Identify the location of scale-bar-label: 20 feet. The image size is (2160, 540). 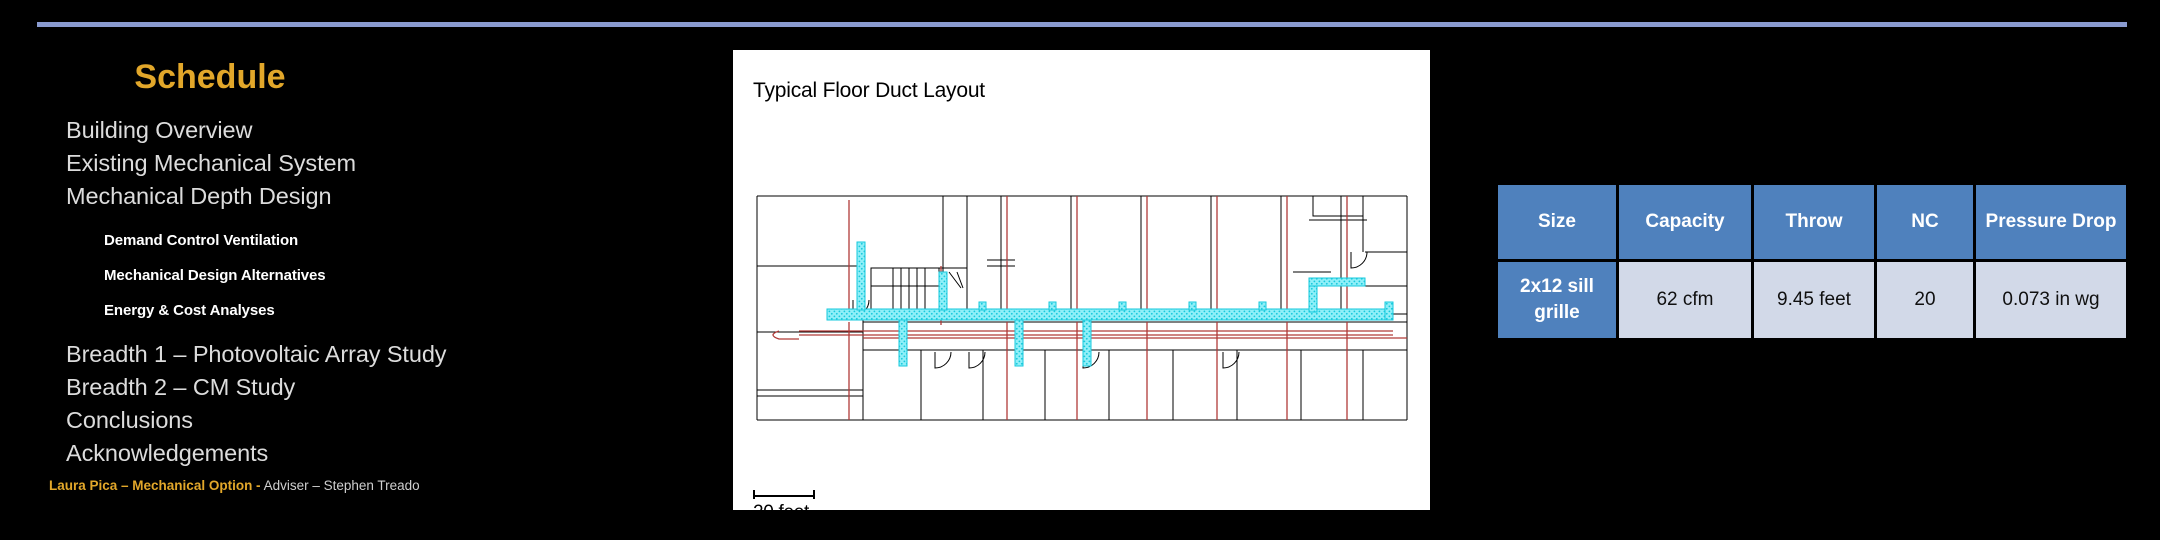
(781, 512).